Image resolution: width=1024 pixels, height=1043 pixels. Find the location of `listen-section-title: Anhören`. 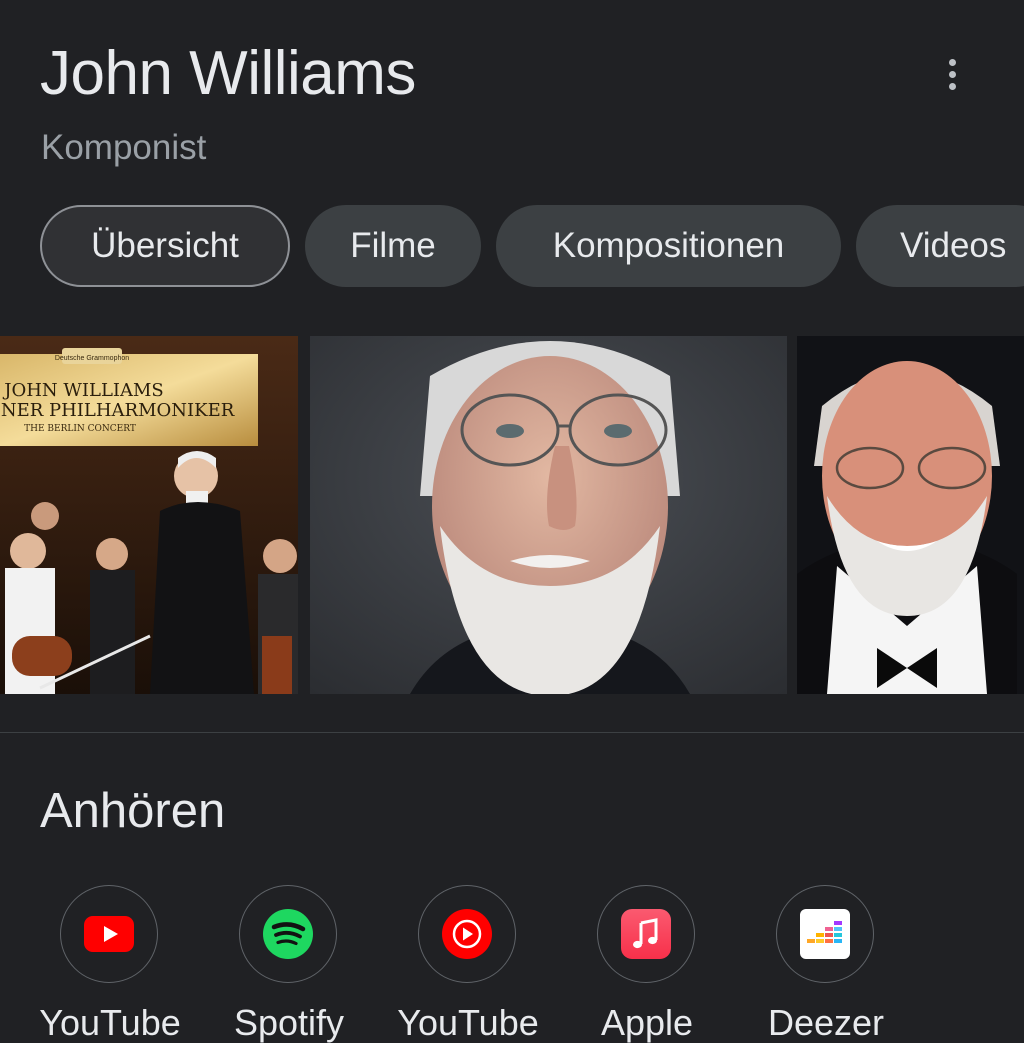

listen-section-title: Anhören is located at coordinates (133, 811).